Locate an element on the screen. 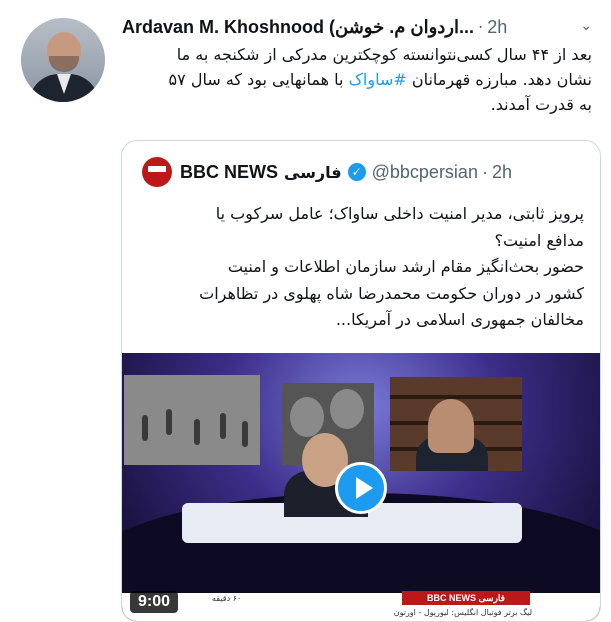 This screenshot has width=611, height=622. more-options-icon: ⌄ is located at coordinates (586, 26).